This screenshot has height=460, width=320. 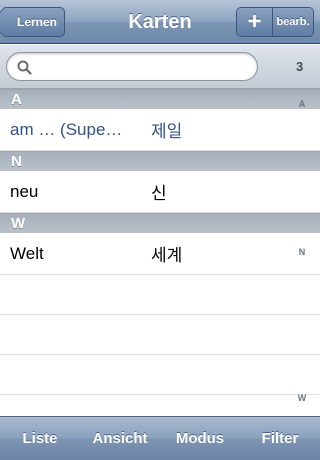 I want to click on section-header: W, so click(x=160, y=223).